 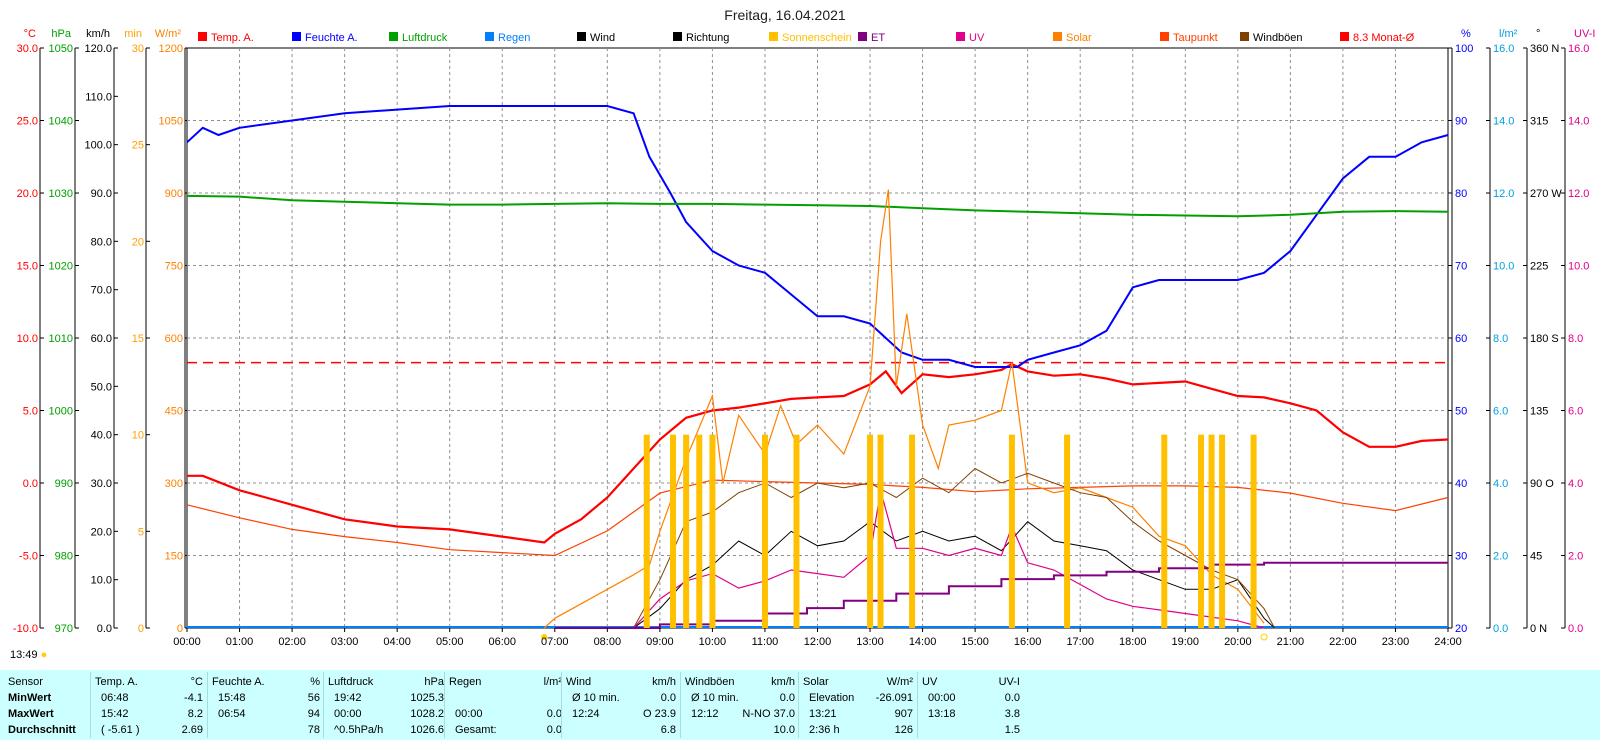 I want to click on axis-unit: hPa, so click(x=61, y=34).